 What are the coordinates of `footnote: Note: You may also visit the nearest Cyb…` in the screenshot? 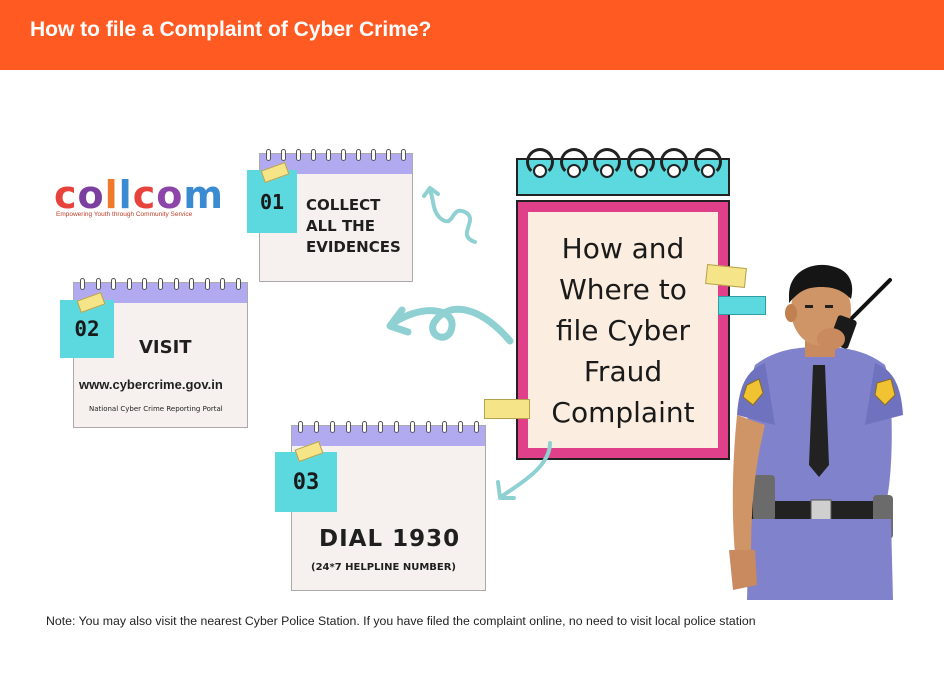 It's located at (401, 621).